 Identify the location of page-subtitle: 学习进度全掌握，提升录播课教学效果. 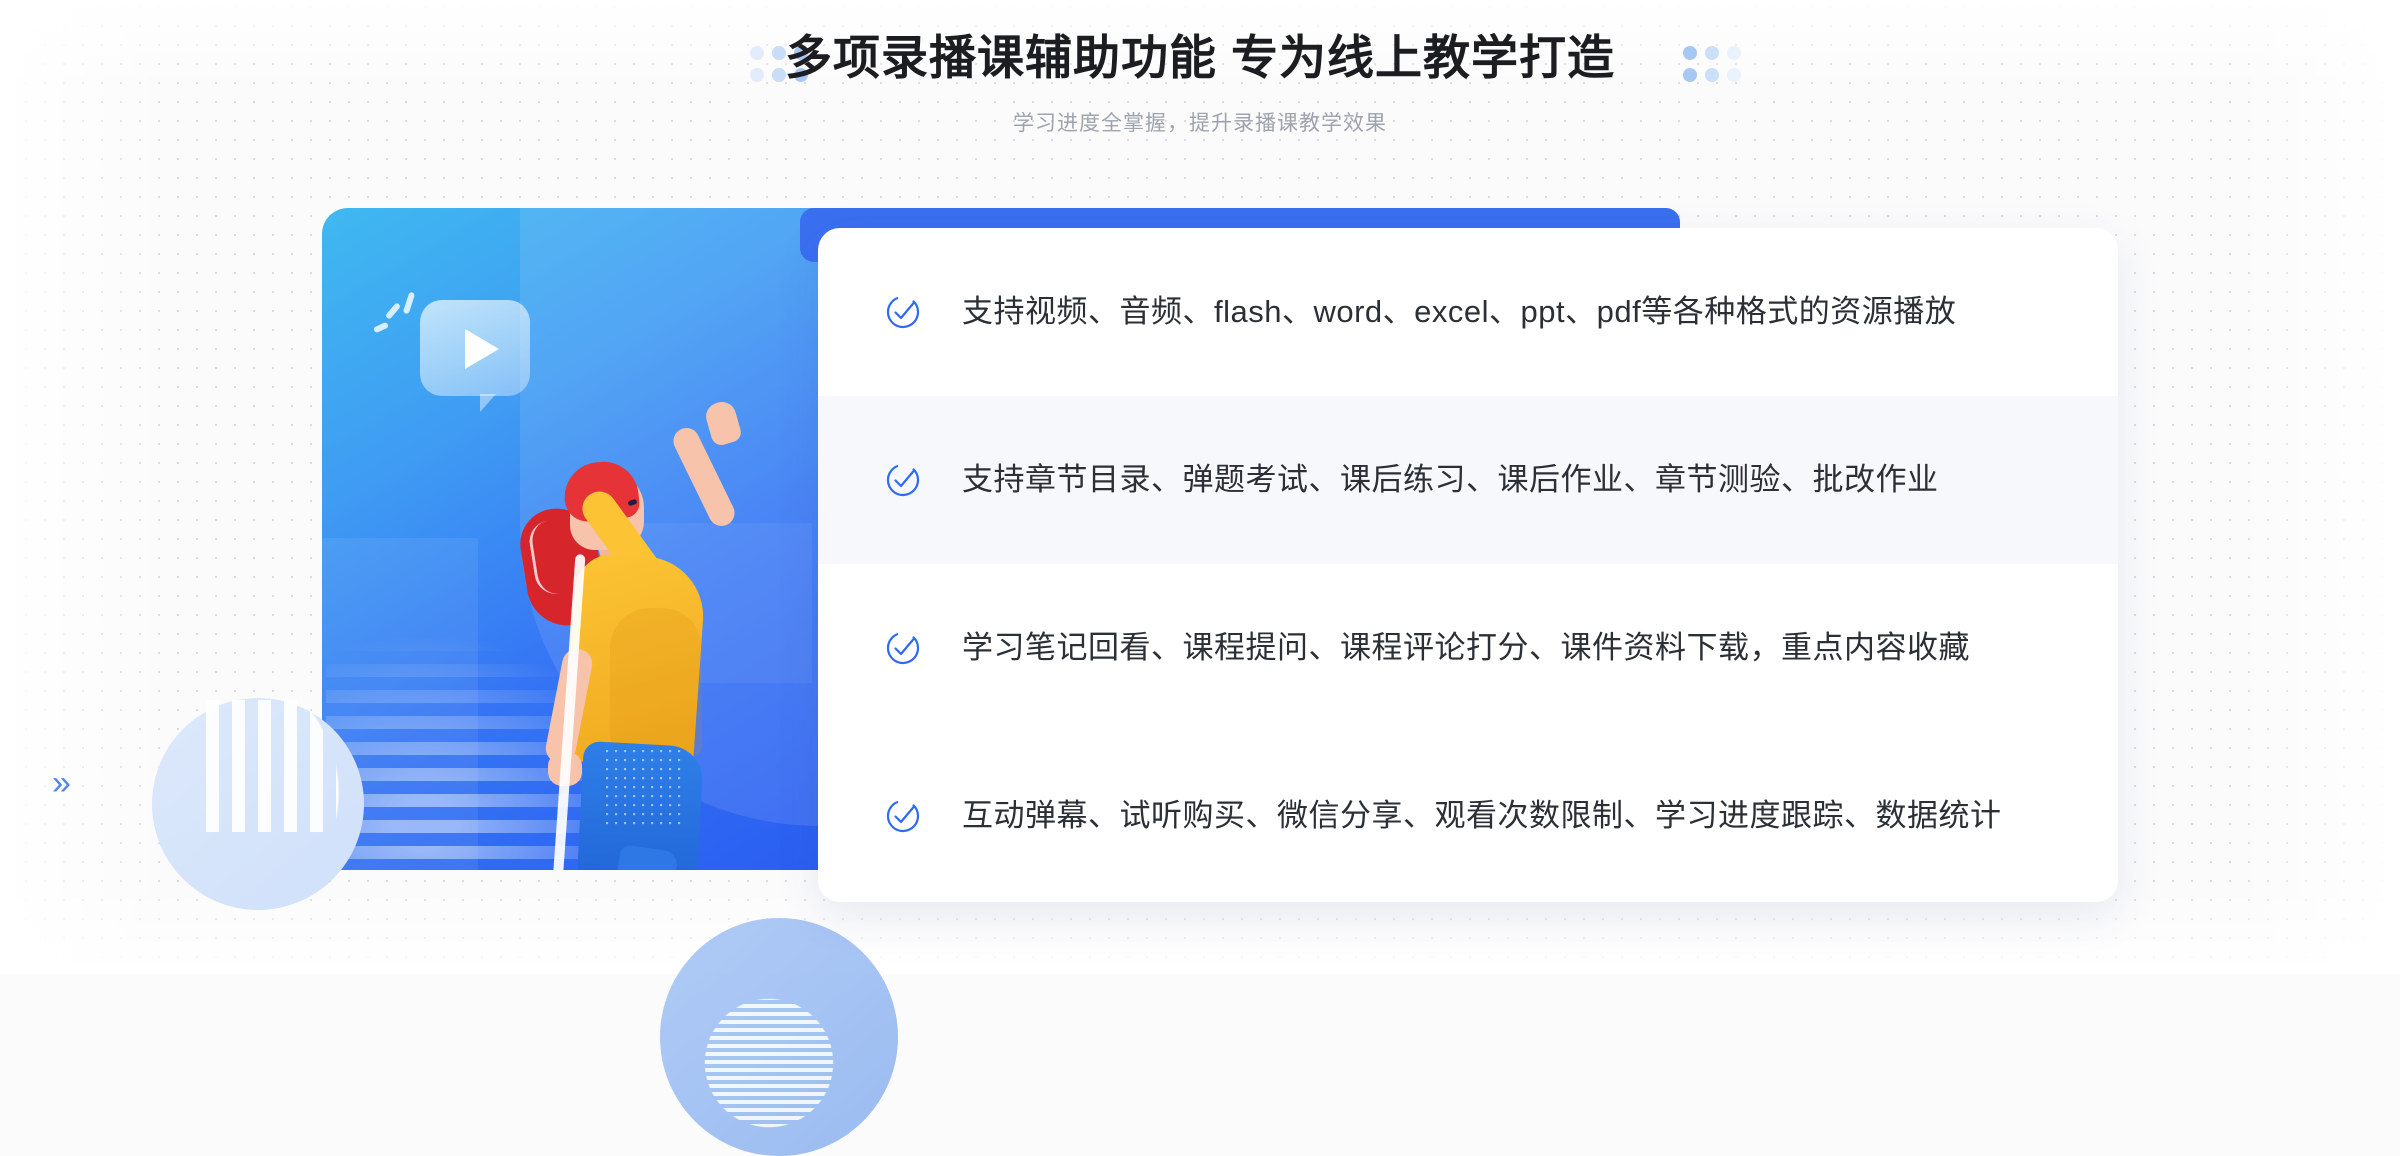
(1200, 123).